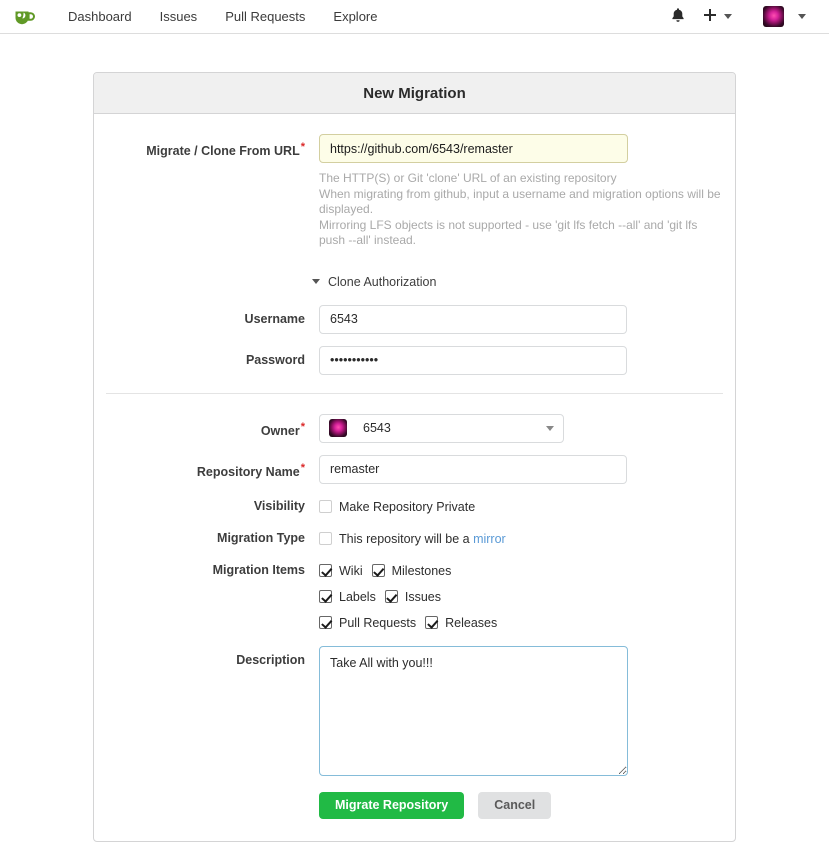 The height and width of the screenshot is (847, 829). What do you see at coordinates (355, 16) in the screenshot?
I see `nav-link-explore: Explore` at bounding box center [355, 16].